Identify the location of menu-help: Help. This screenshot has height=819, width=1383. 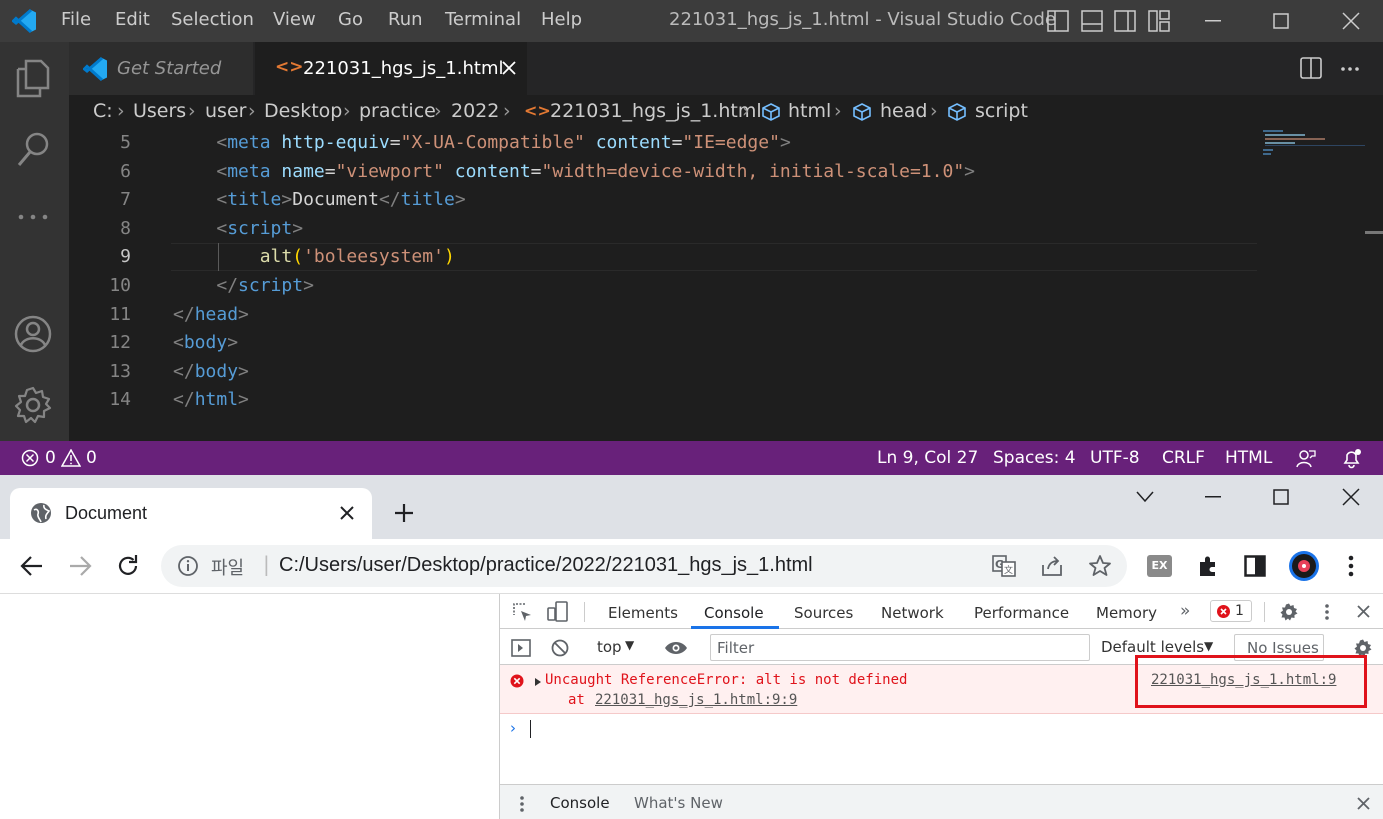
(561, 19).